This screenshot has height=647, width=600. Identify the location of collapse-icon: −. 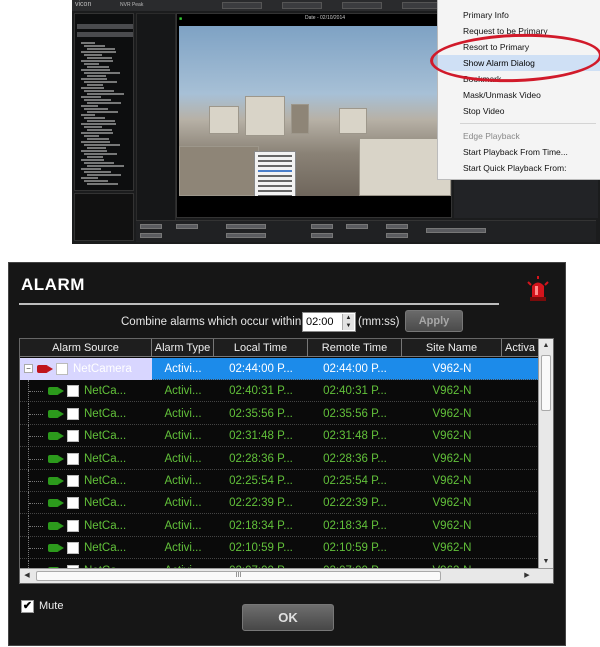
(28, 368).